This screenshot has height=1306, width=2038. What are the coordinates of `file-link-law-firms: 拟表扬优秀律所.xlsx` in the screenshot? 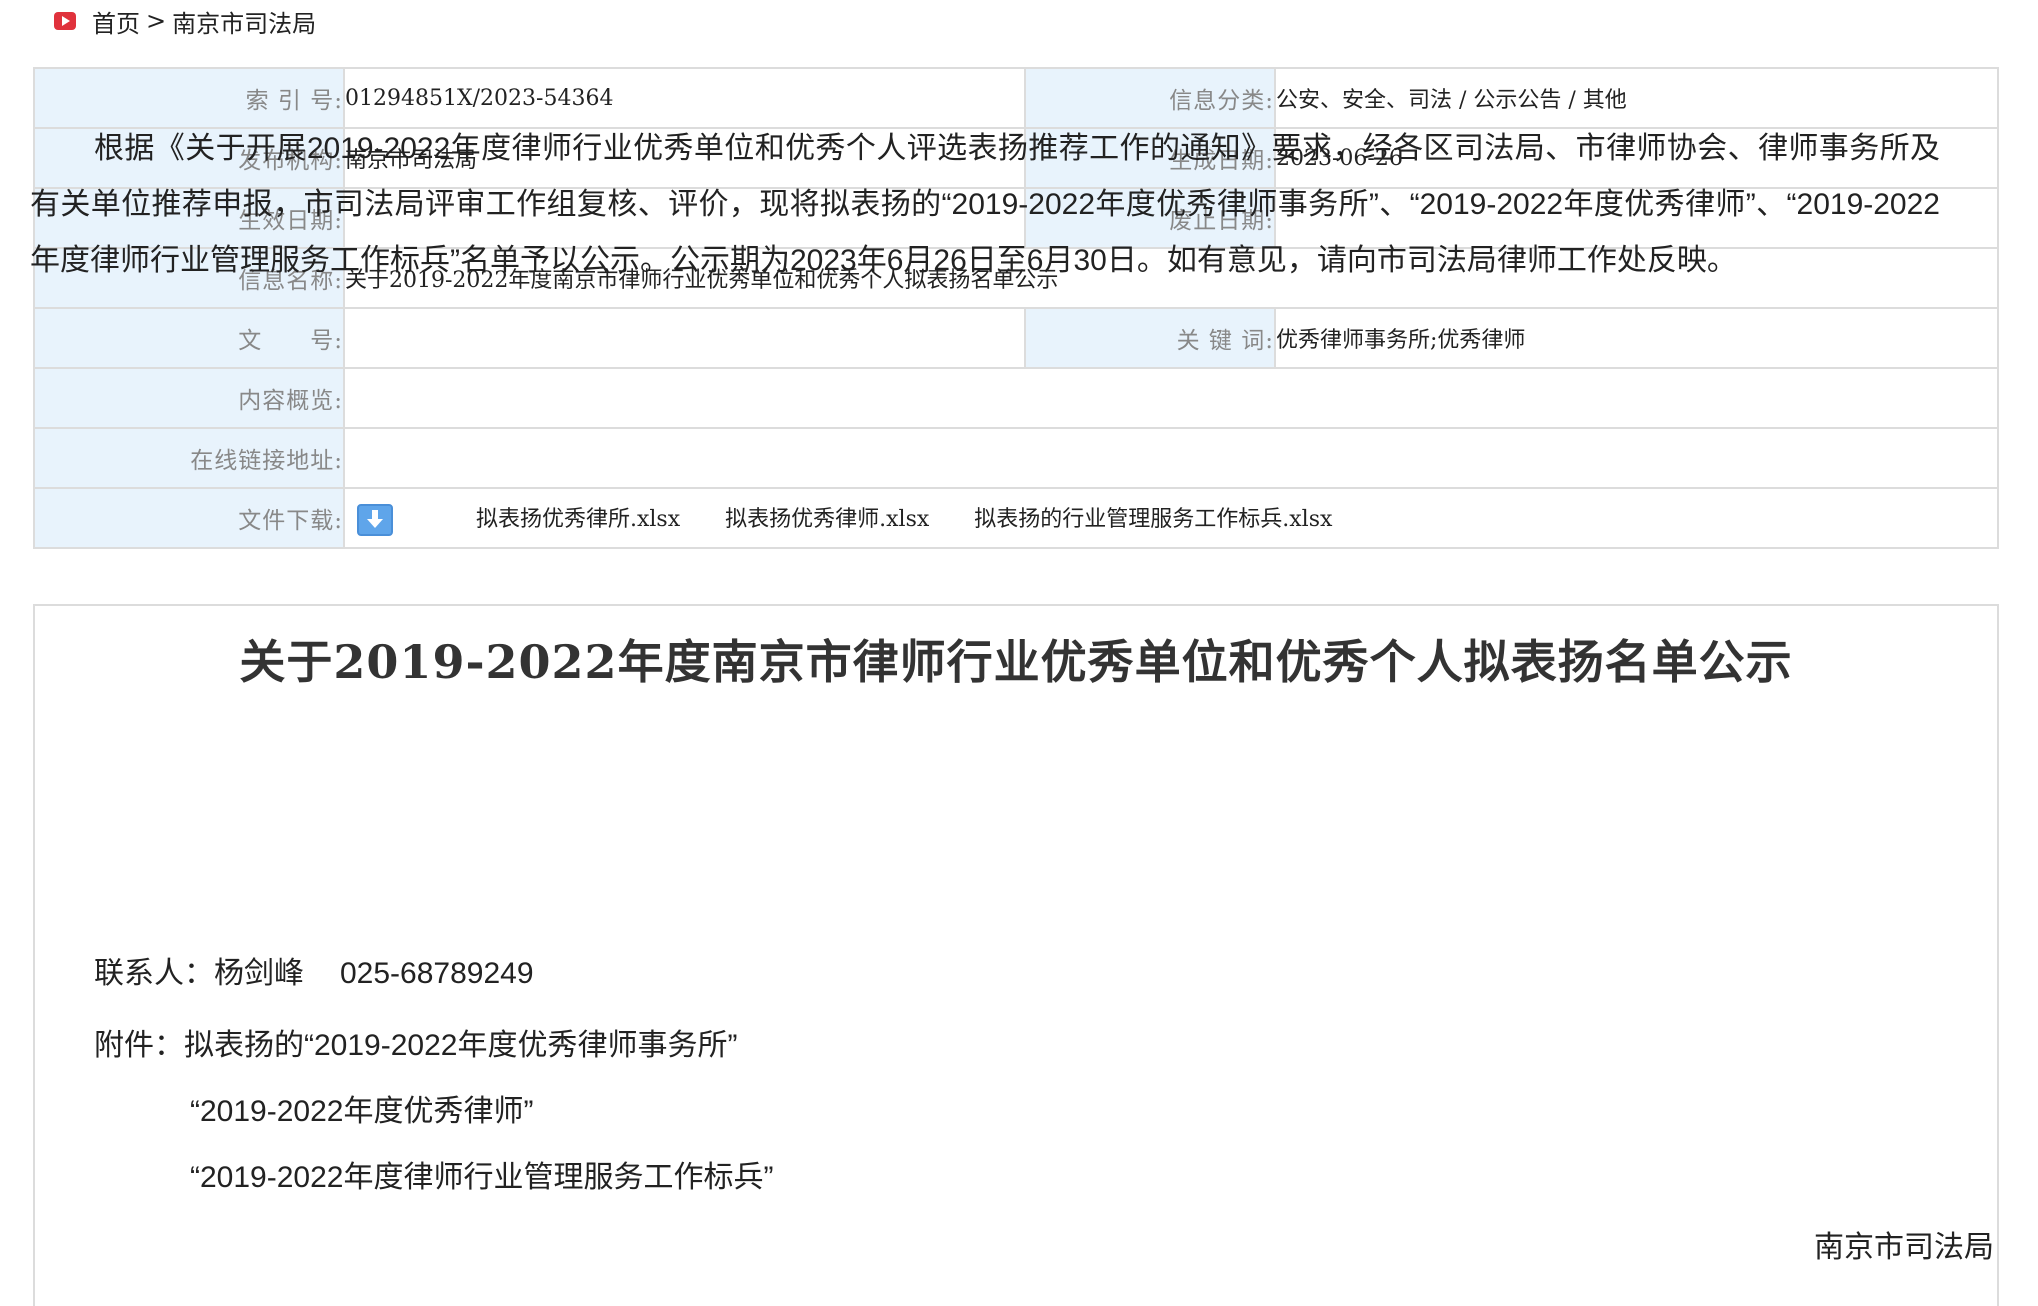 It's located at (578, 519).